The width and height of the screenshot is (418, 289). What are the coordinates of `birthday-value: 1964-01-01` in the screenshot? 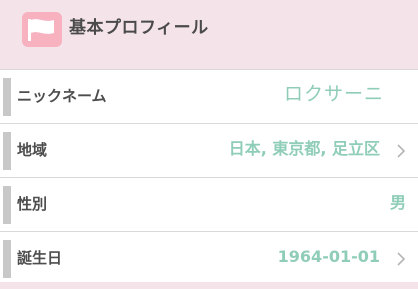 It's located at (328, 256).